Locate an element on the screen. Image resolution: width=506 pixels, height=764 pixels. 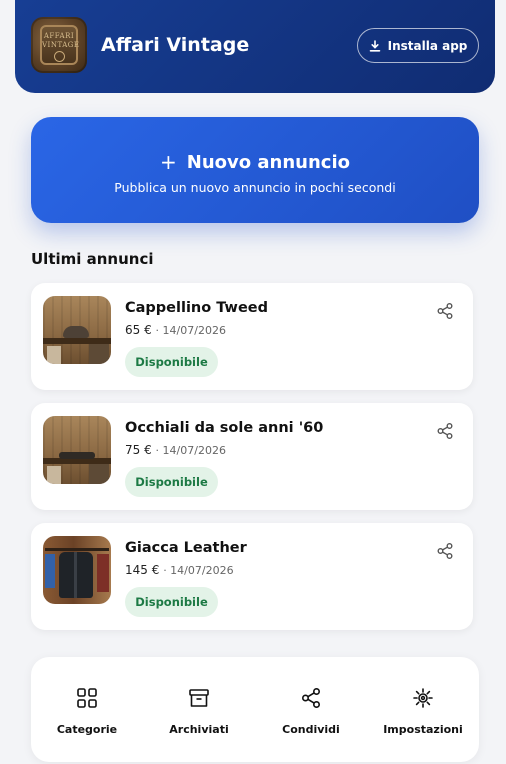
listing-meta: 75 € · 14/07/2026 is located at coordinates (175, 450).